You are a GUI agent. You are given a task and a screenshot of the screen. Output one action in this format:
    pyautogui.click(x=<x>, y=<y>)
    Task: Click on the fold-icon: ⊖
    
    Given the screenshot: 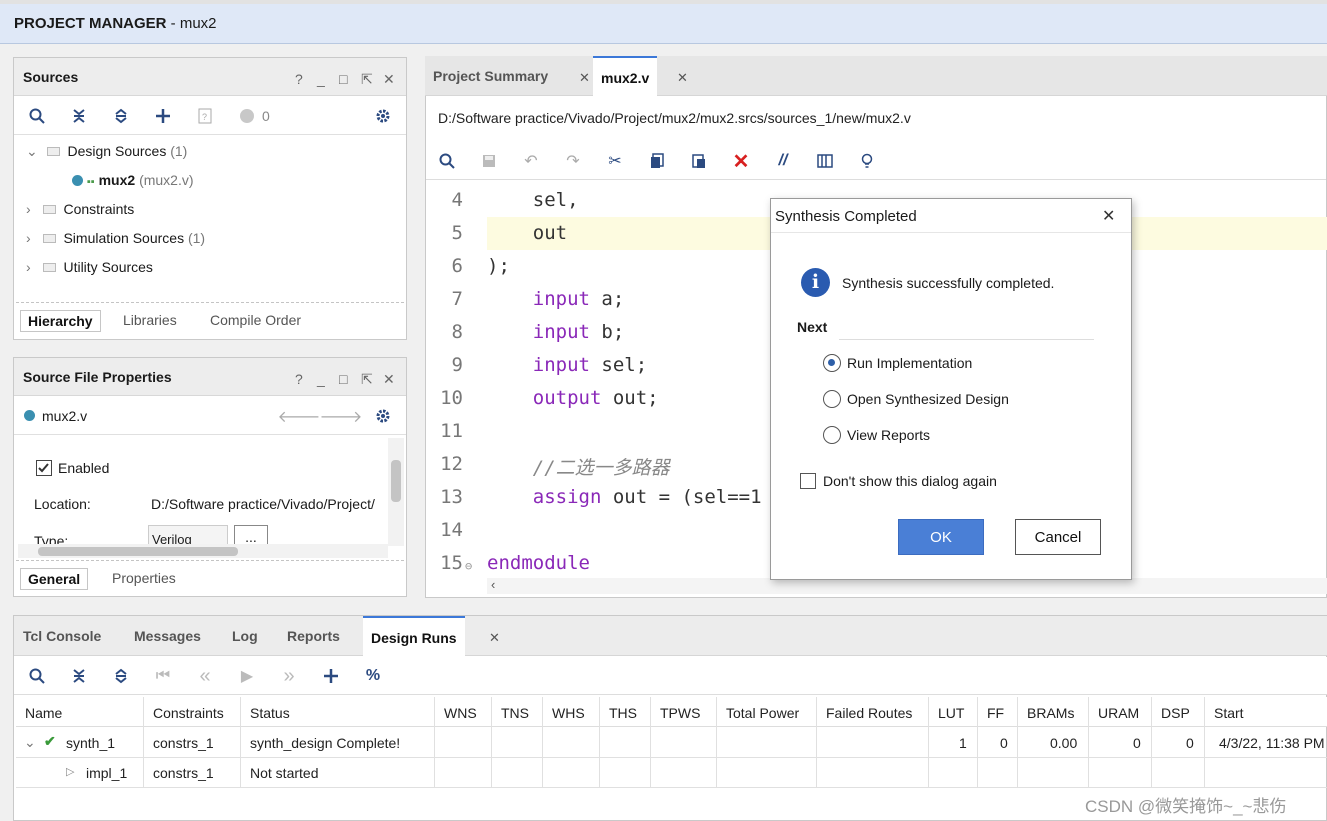 What is the action you would take?
    pyautogui.click(x=468, y=566)
    